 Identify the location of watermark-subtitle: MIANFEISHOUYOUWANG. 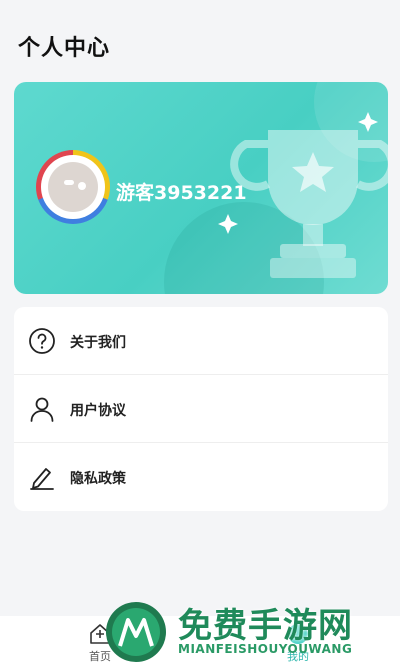
(265, 649).